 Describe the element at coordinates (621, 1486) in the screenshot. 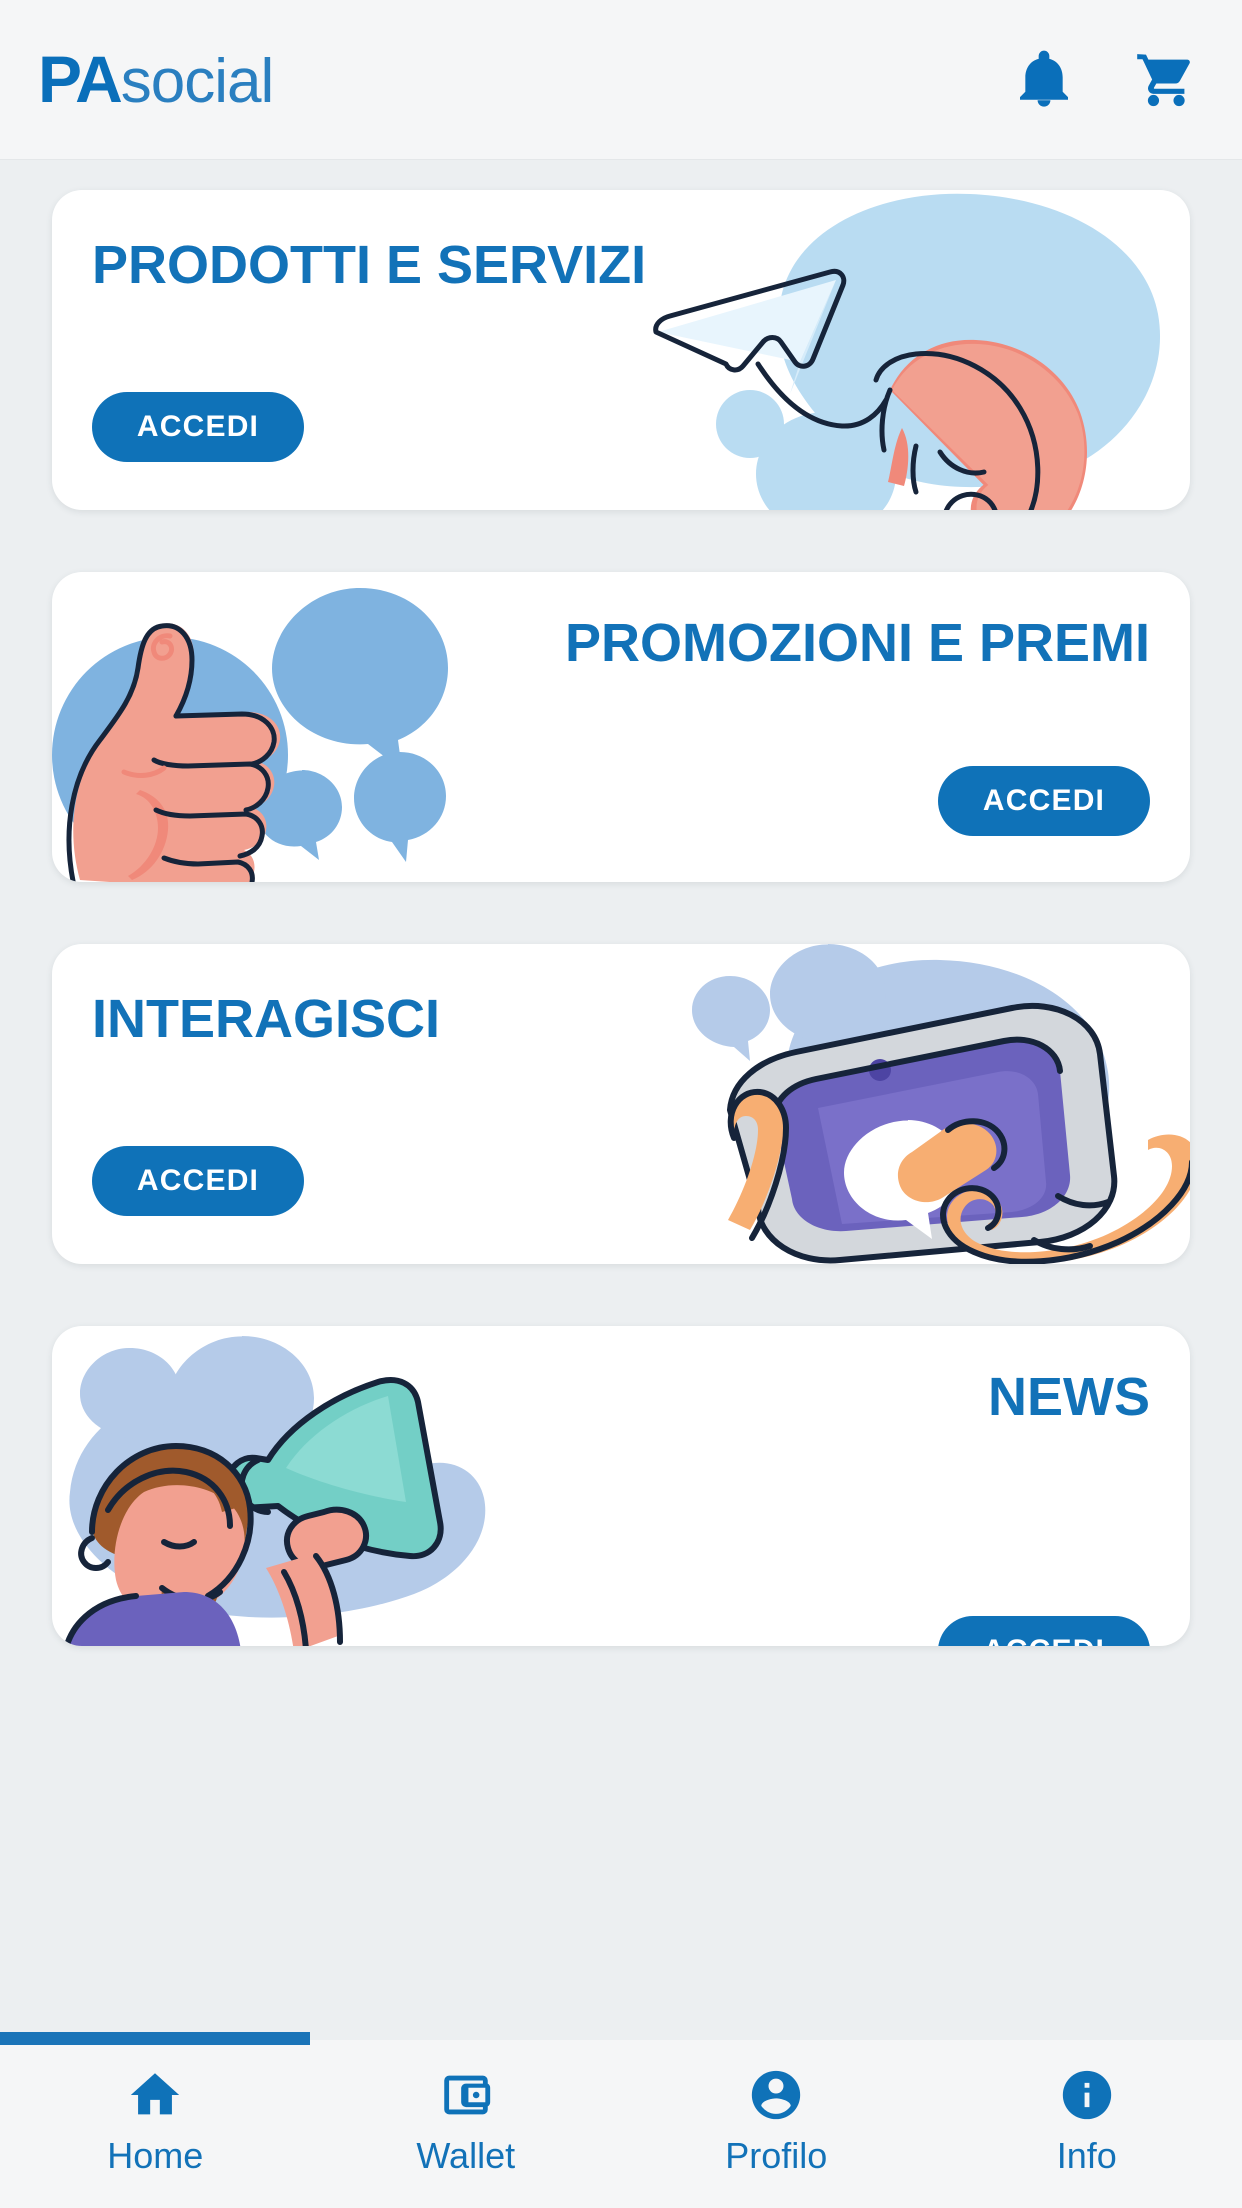

I see `card-news: NEWS ACCEDI` at that location.